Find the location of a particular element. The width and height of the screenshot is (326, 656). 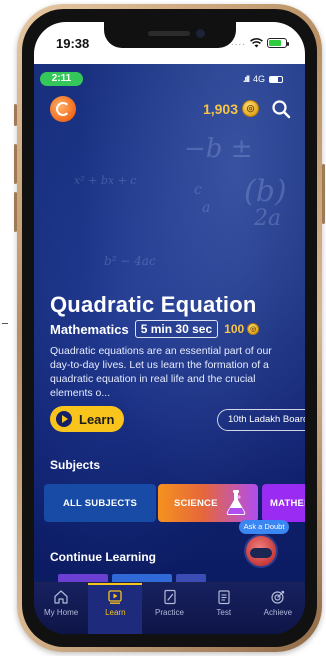

lesson-duration: 5 min 30 sec is located at coordinates (176, 329).